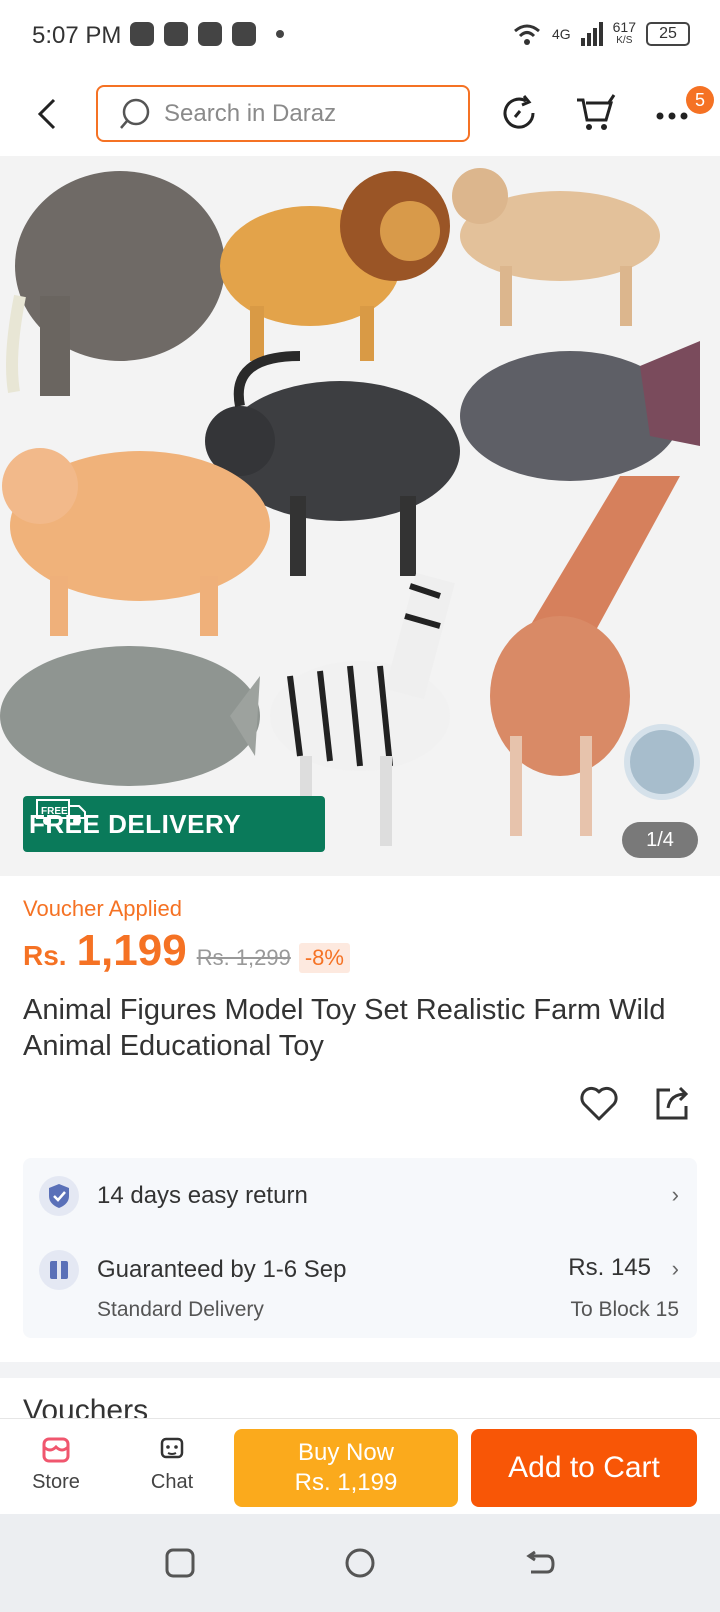 The height and width of the screenshot is (1612, 720). Describe the element at coordinates (540, 1563) in the screenshot. I see `back-nav-icon` at that location.